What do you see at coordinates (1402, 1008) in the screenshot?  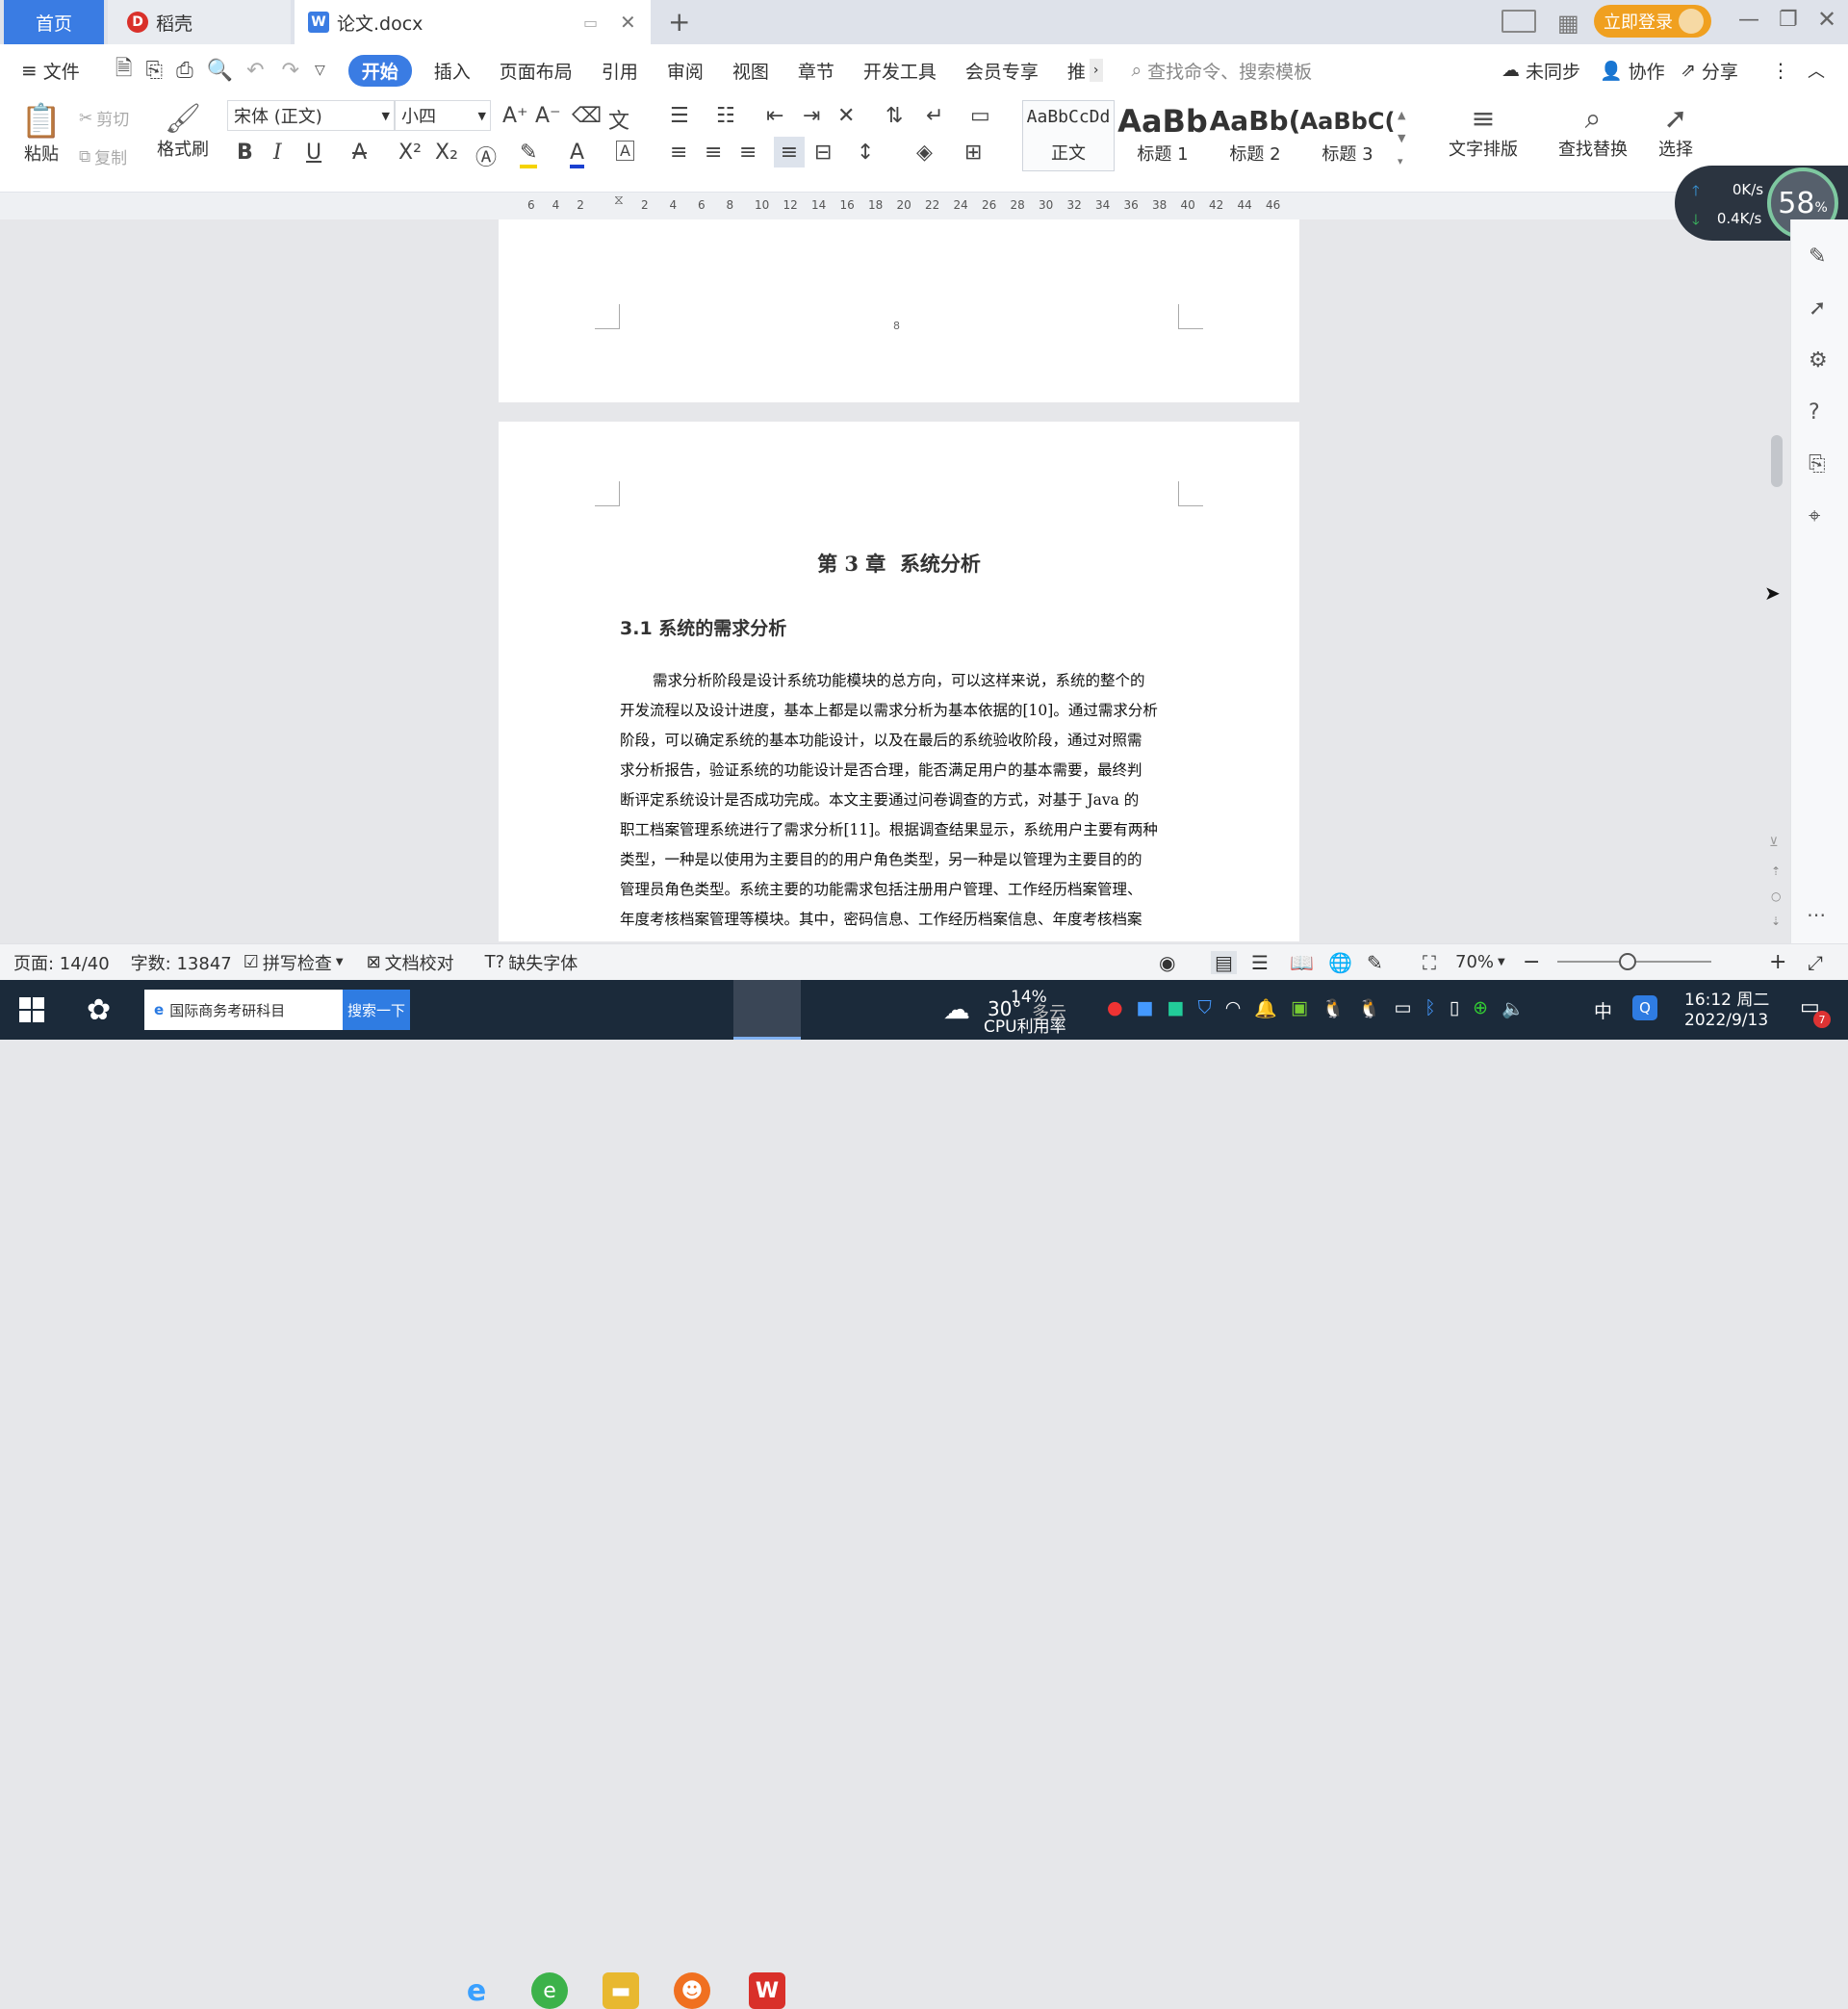 I see `battery-icon: ▭` at bounding box center [1402, 1008].